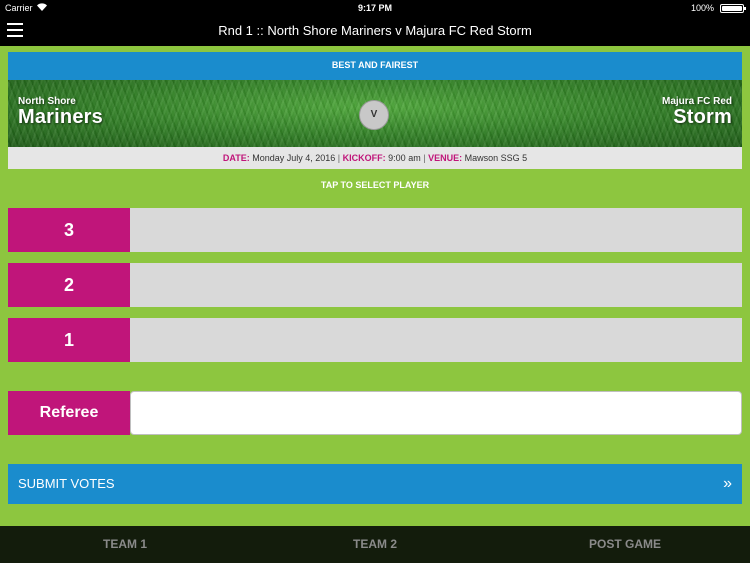 This screenshot has height=563, width=750. I want to click on venue-label: VENUE:, so click(445, 158).